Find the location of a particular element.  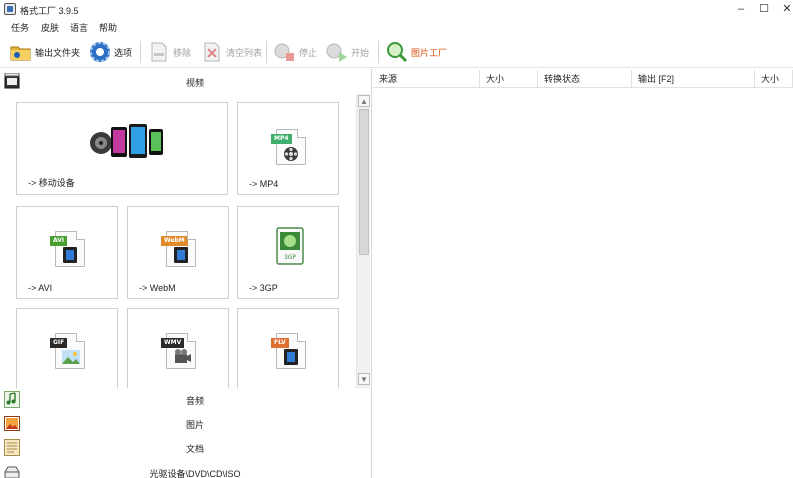

close-button: ✕ is located at coordinates (784, 9).